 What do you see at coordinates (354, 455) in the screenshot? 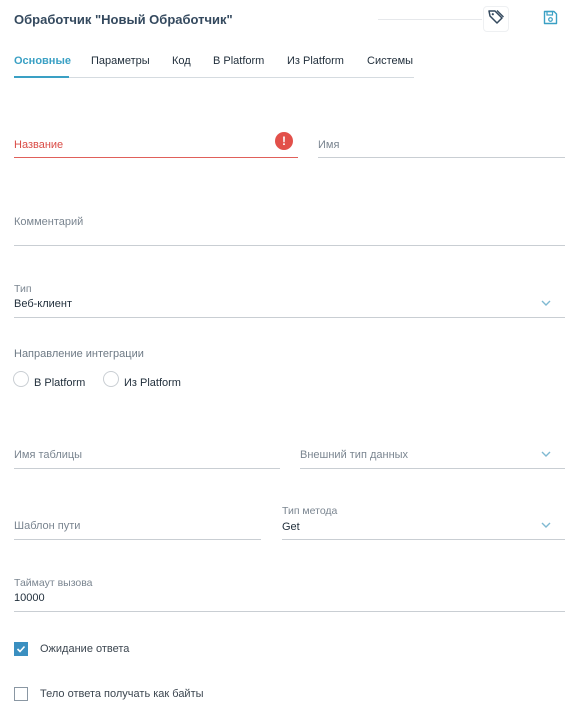
I see `external-type-placeholder: Внешний тип данных` at bounding box center [354, 455].